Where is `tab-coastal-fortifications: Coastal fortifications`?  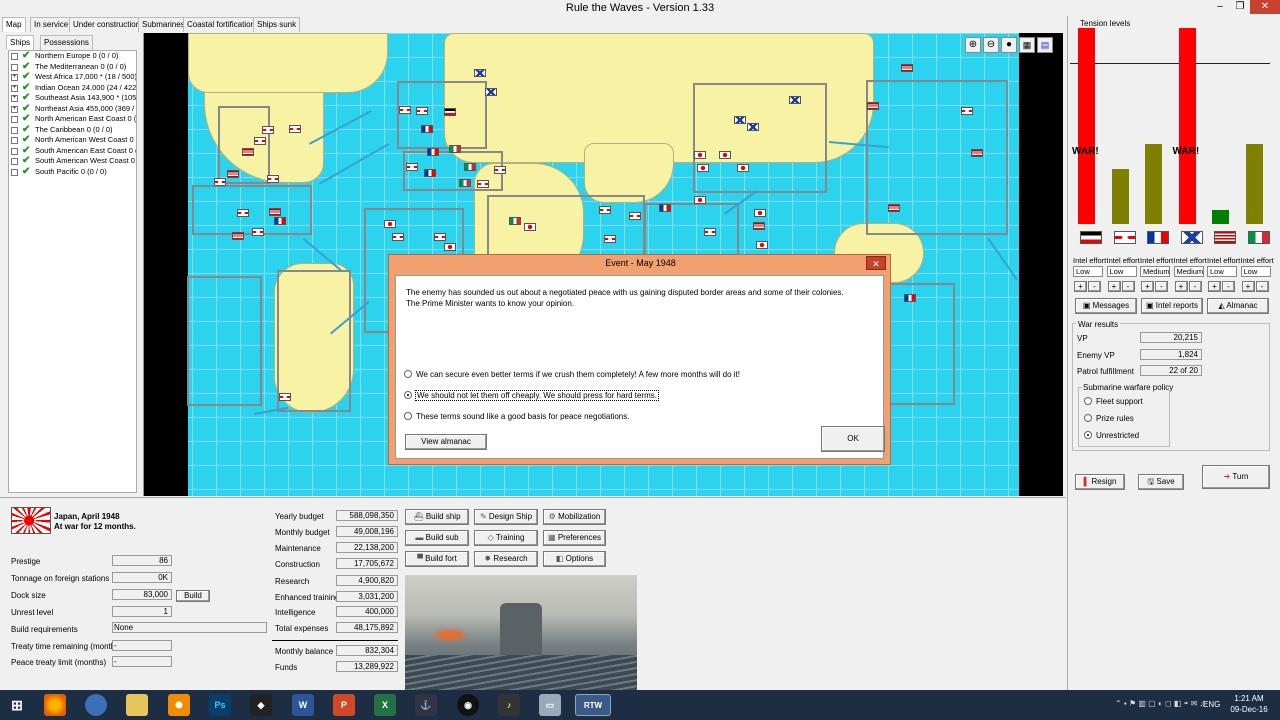 tab-coastal-fortifications: Coastal fortifications is located at coordinates (223, 24).